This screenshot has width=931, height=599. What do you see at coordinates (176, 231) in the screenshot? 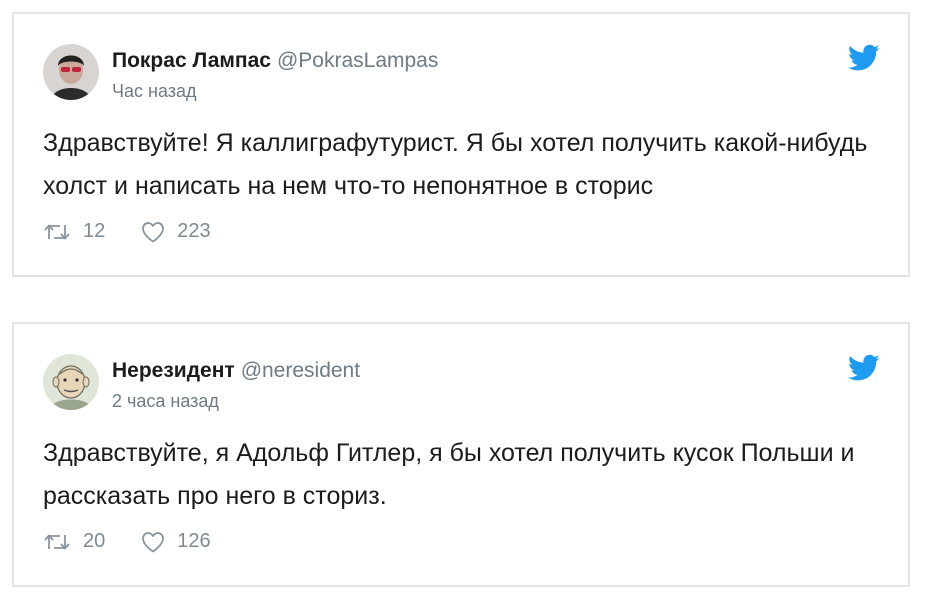
I see `like-action: 223` at bounding box center [176, 231].